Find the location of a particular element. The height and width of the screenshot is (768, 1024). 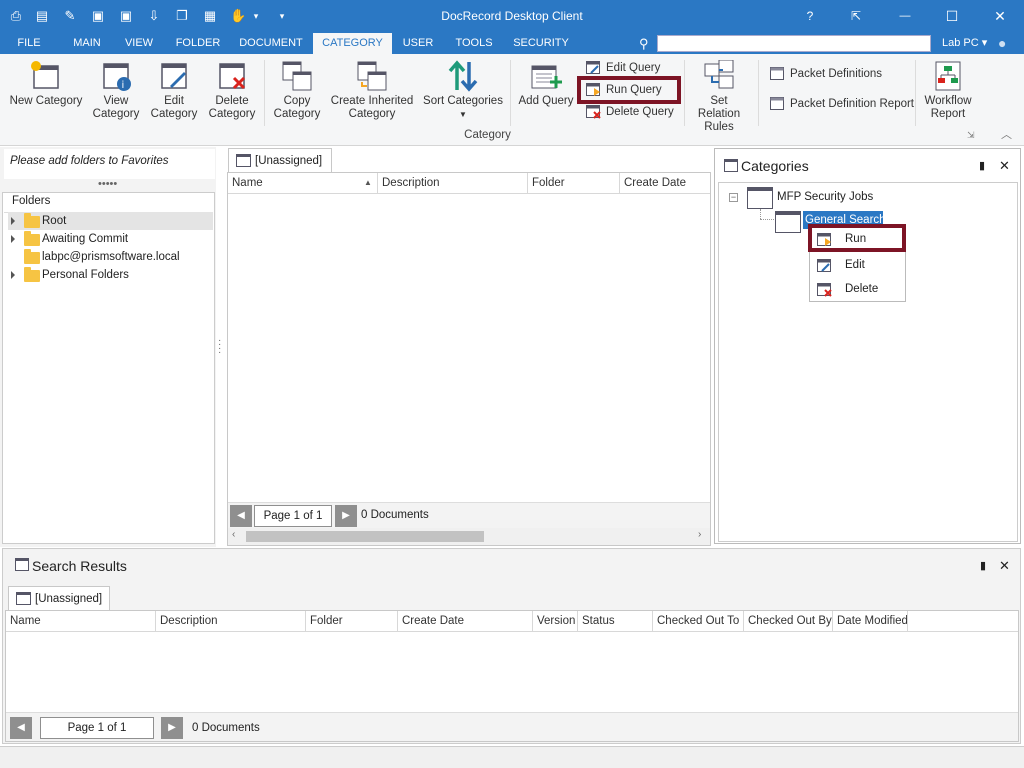

tab-unassigned: [Unassigned] is located at coordinates (280, 160).